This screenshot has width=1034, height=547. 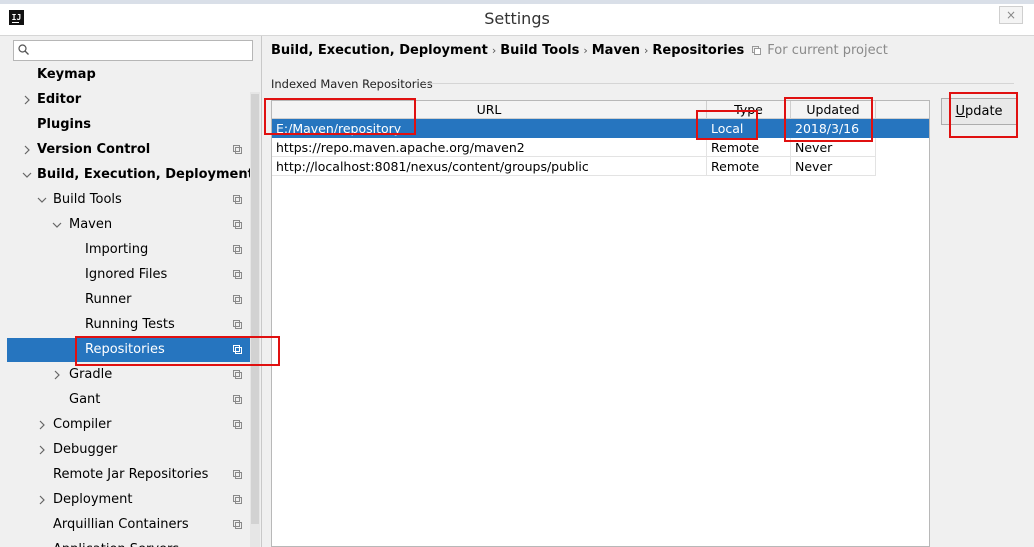 What do you see at coordinates (66, 74) in the screenshot?
I see `sidebar-item-label: Keymap` at bounding box center [66, 74].